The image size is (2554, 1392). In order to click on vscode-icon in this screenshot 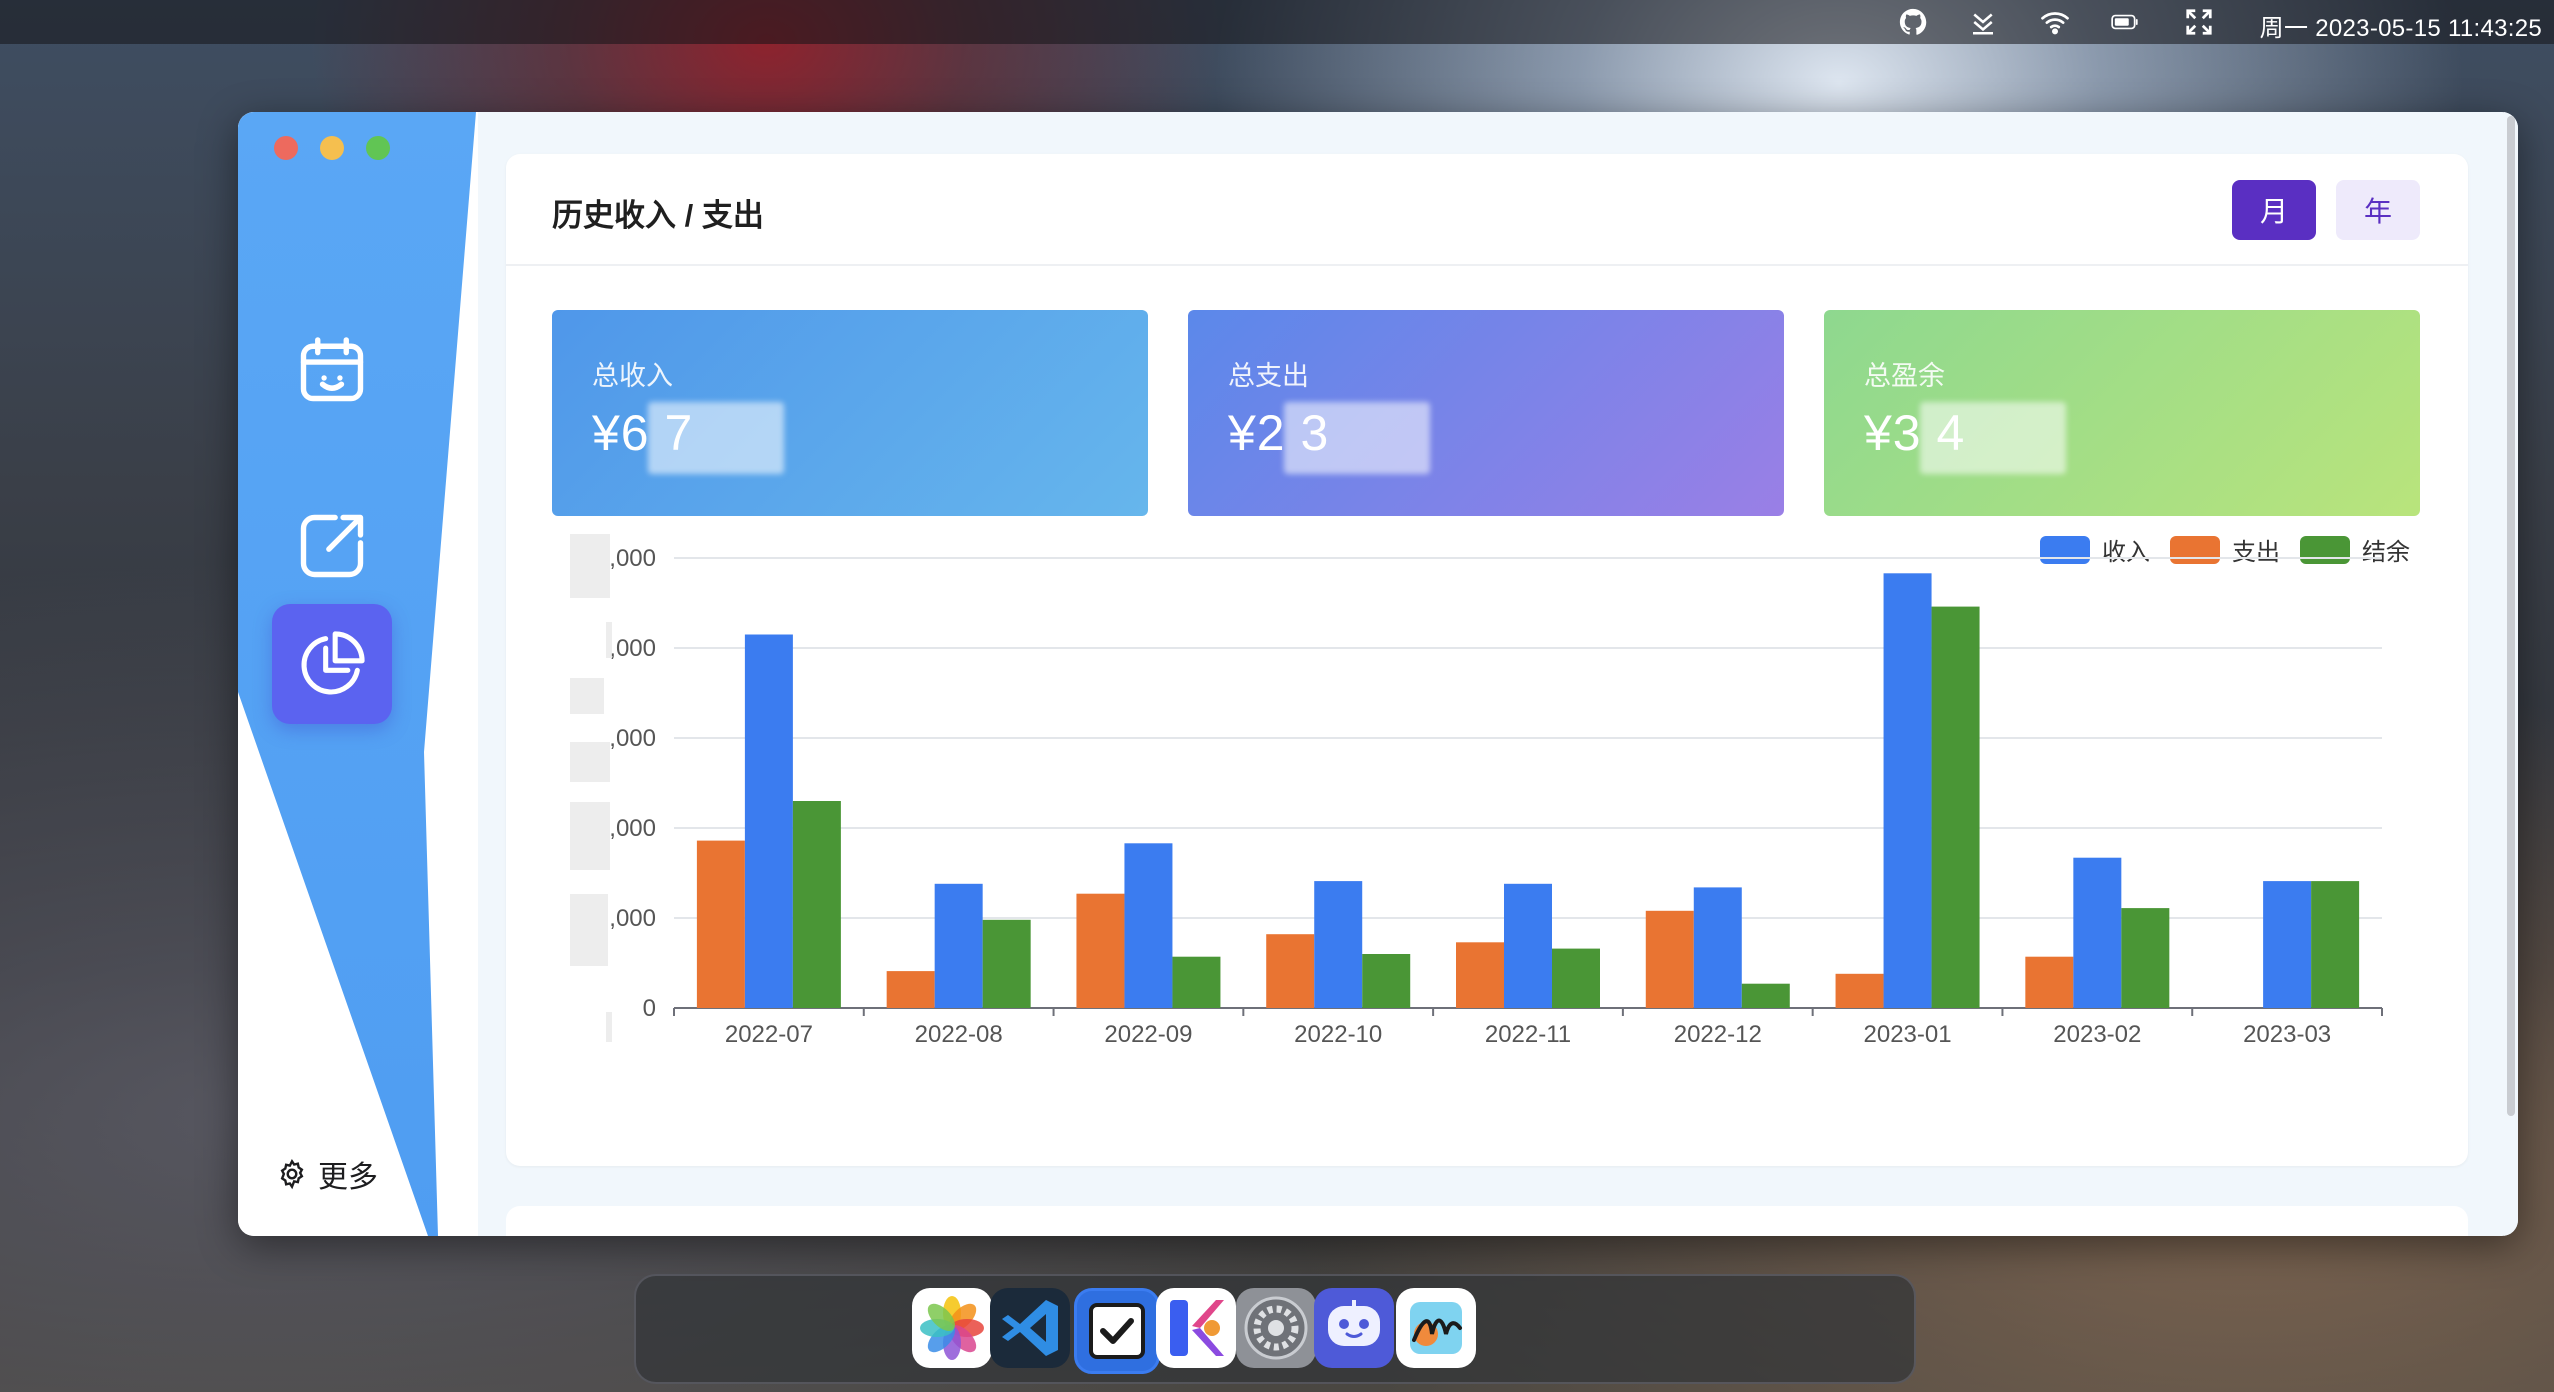, I will do `click(1030, 1328)`.